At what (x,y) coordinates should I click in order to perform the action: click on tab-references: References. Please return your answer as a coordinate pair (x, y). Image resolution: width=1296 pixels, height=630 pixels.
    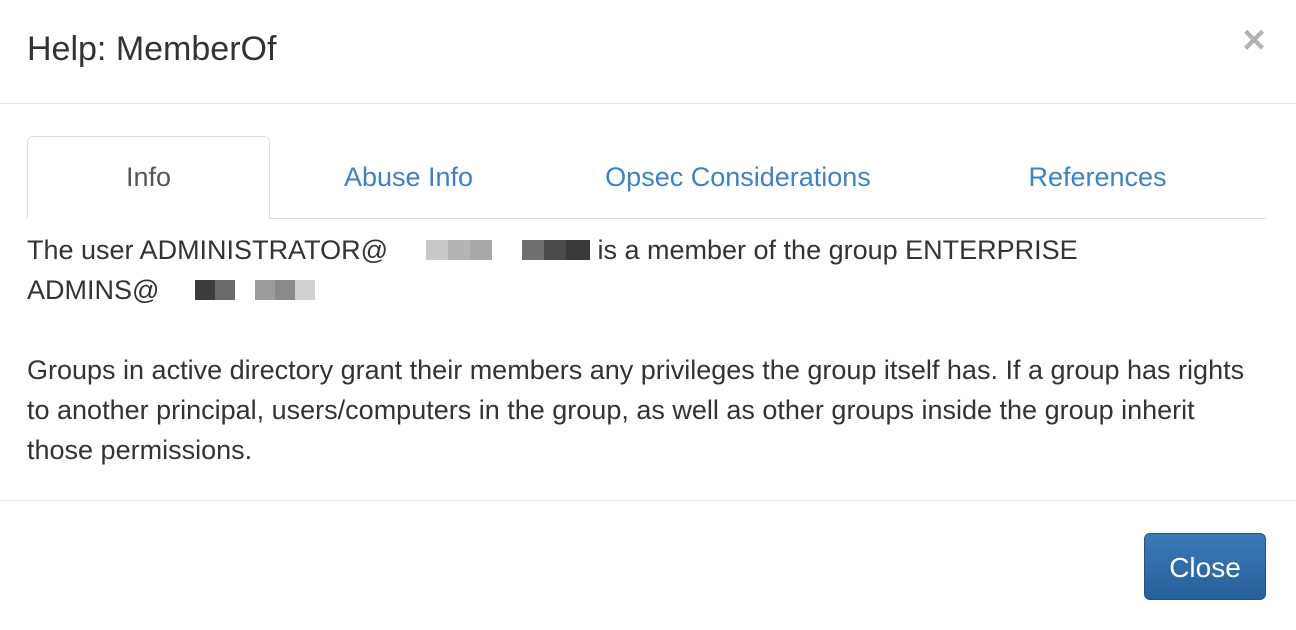
    Looking at the image, I should click on (1097, 177).